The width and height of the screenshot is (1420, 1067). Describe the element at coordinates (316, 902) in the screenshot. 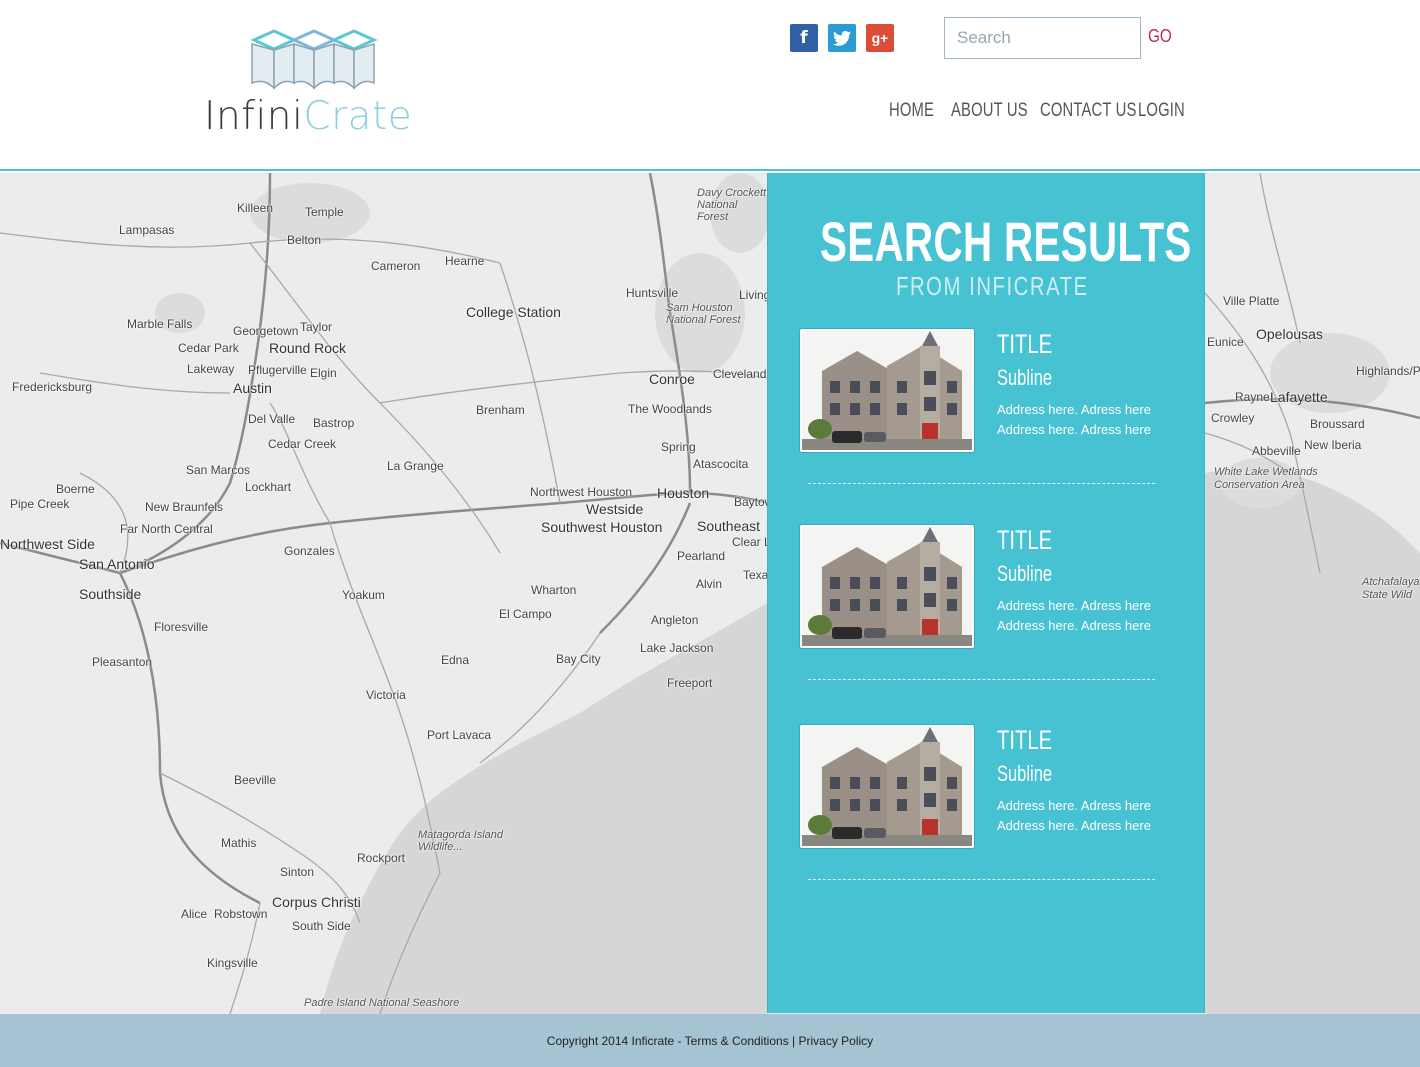

I see `map-label: Corpus Christi` at that location.